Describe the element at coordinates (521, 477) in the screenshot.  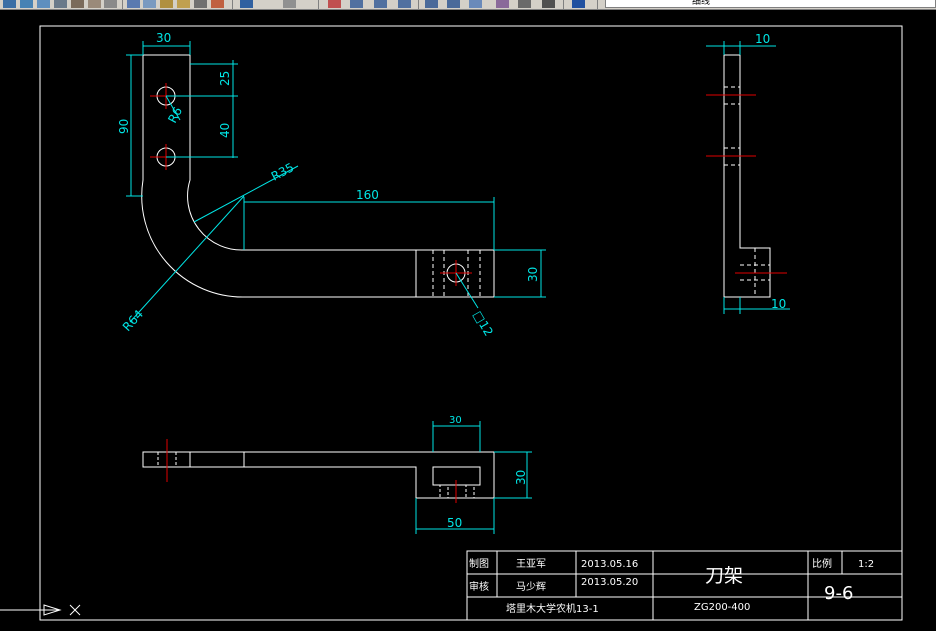
I see `dim-plan-height: 30` at that location.